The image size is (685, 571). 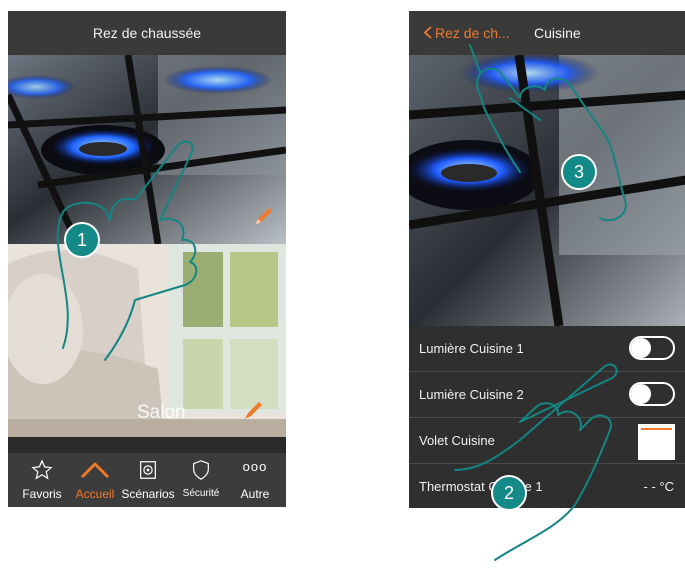 I want to click on list-item: Lumière Cuisine 1, so click(x=547, y=349).